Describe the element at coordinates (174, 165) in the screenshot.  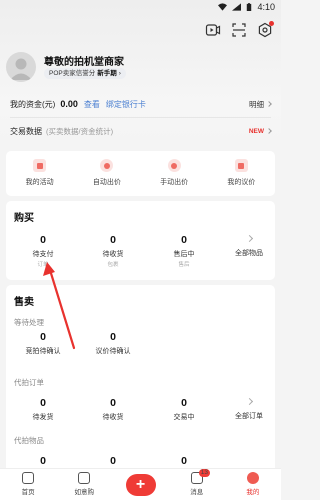
I see `manual-bid-icon` at that location.